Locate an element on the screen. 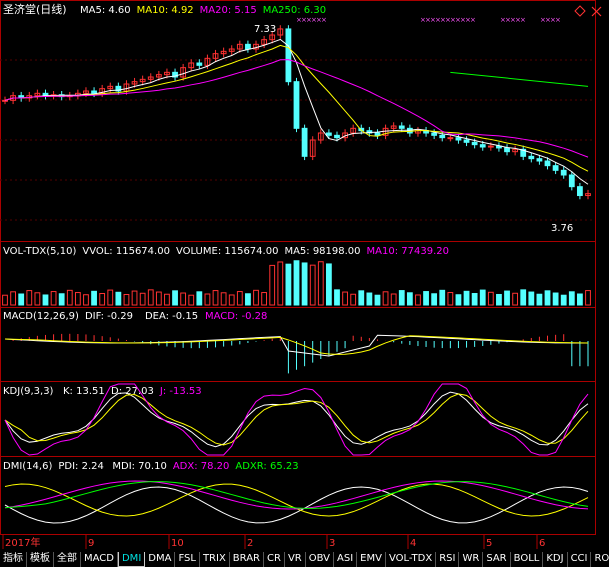 This screenshot has height=567, width=609. tab-cci: CCI is located at coordinates (580, 559).